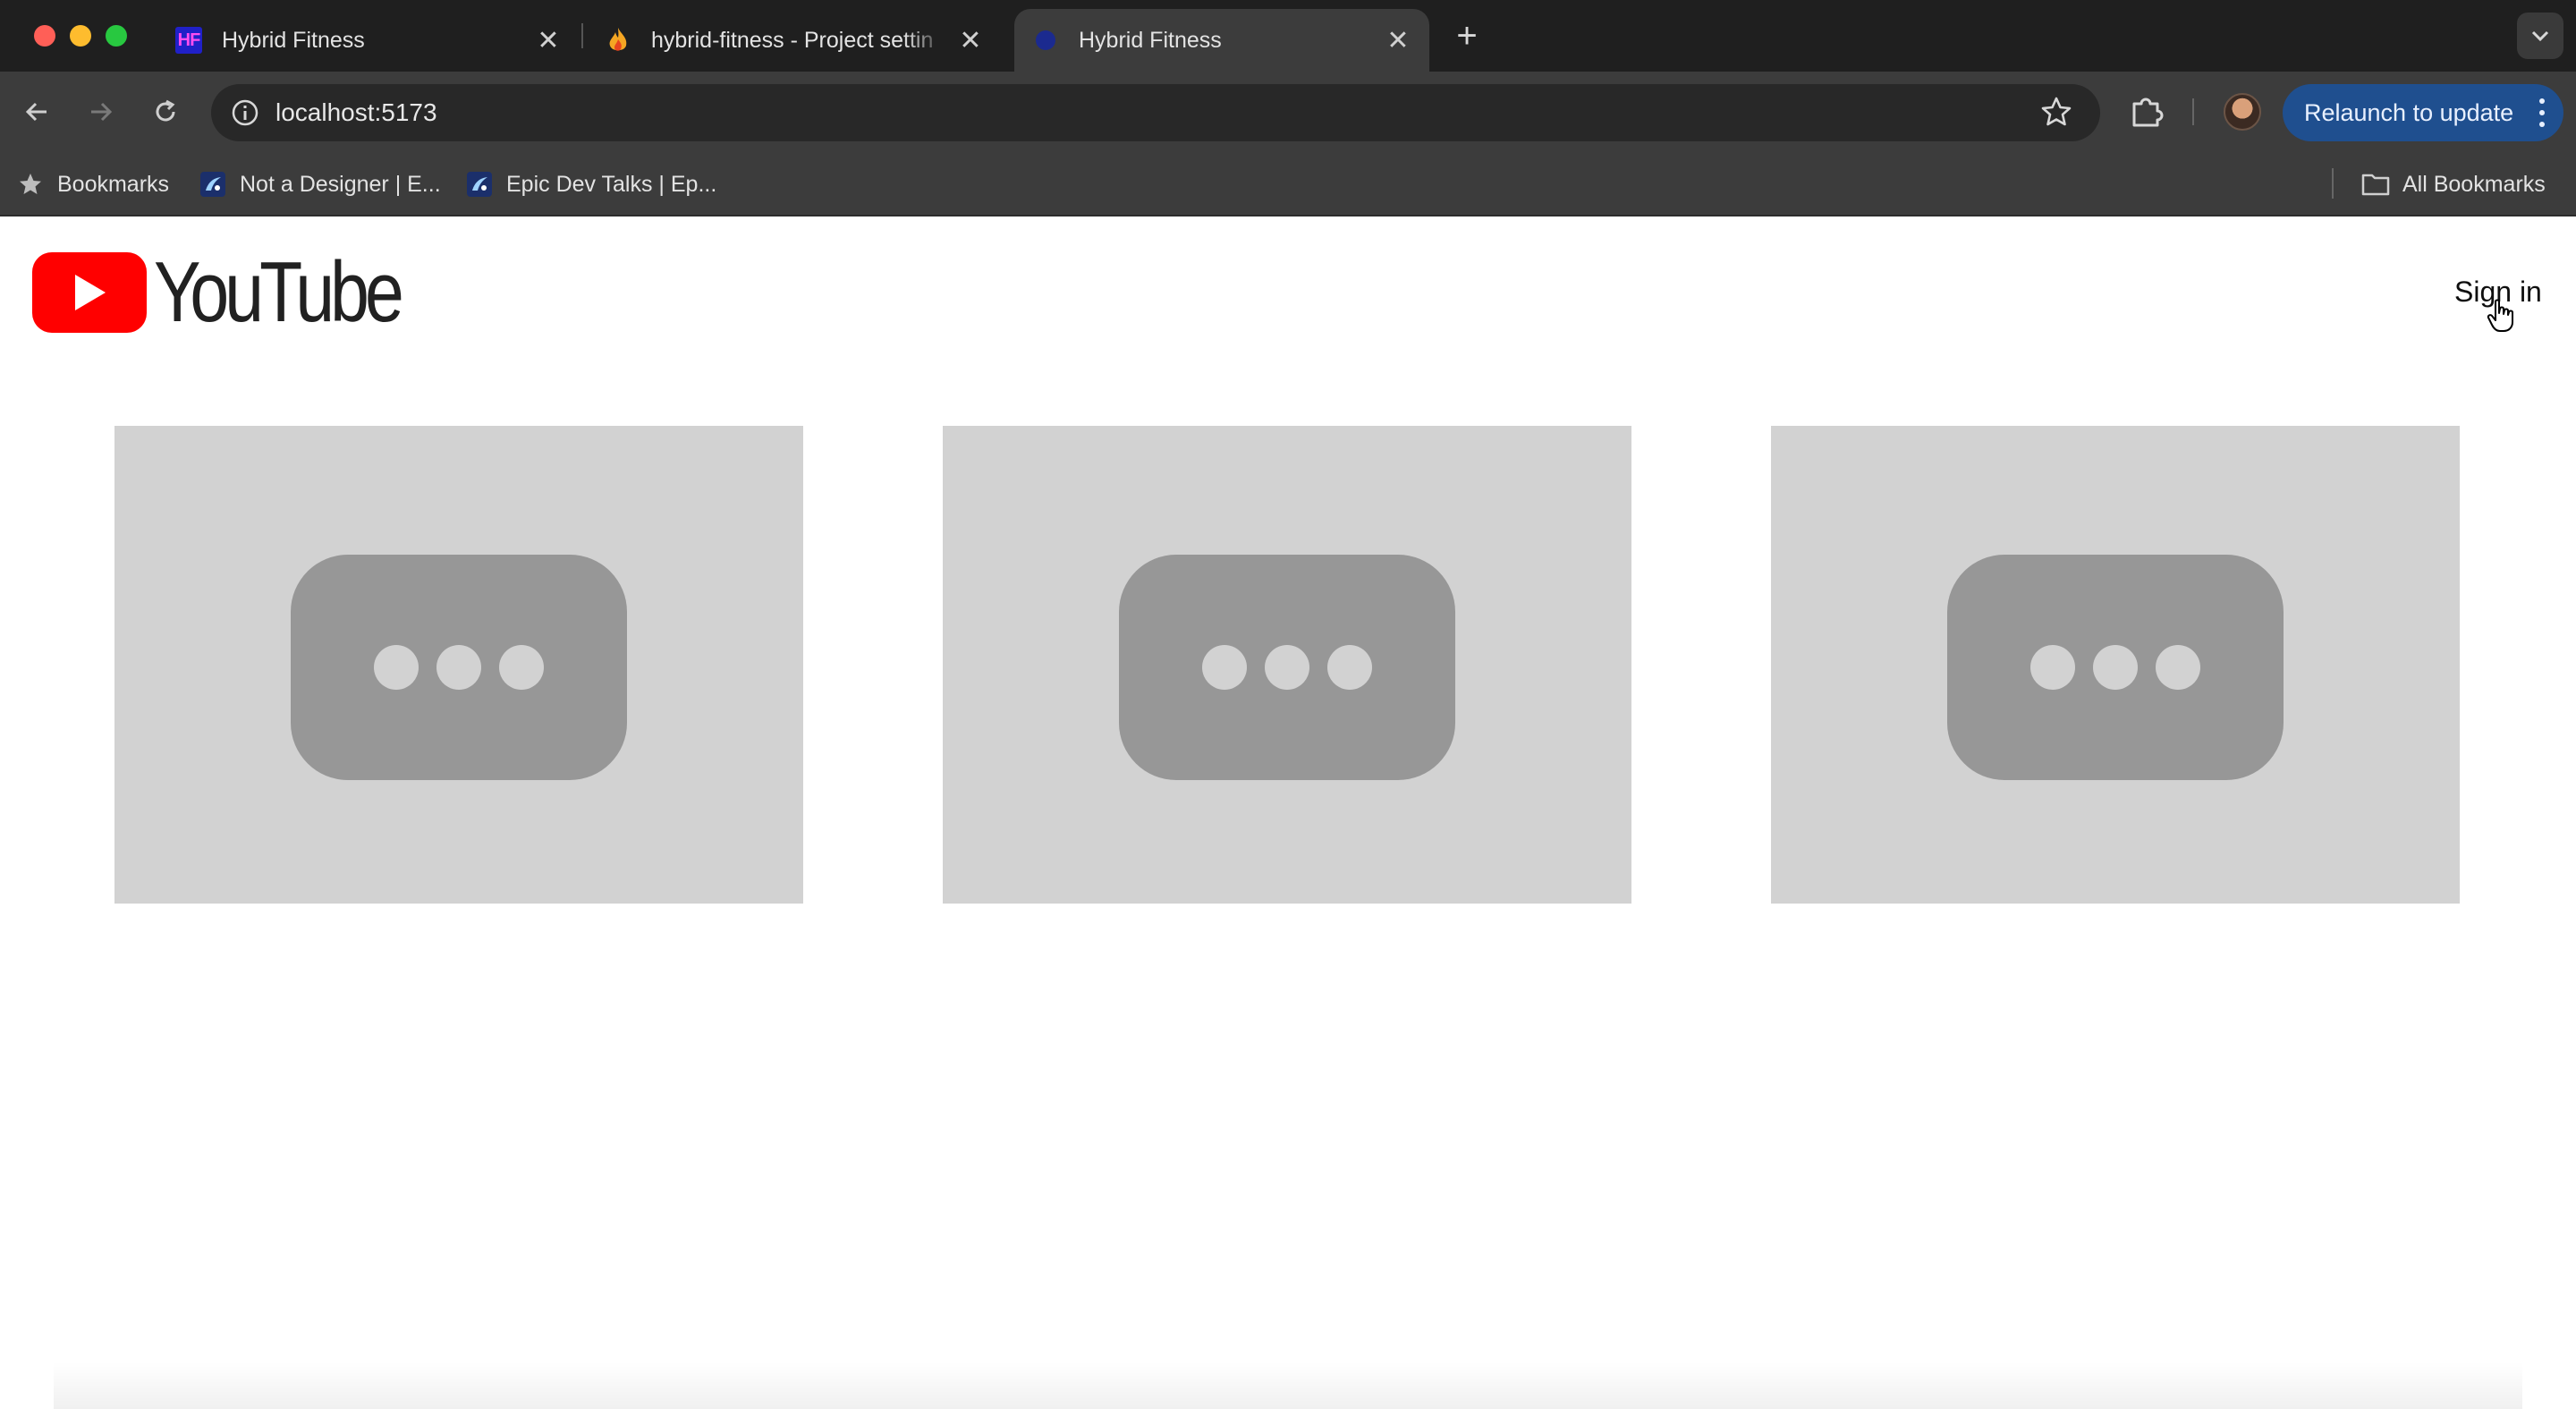  I want to click on address-bar: localhost:5173, so click(1155, 113).